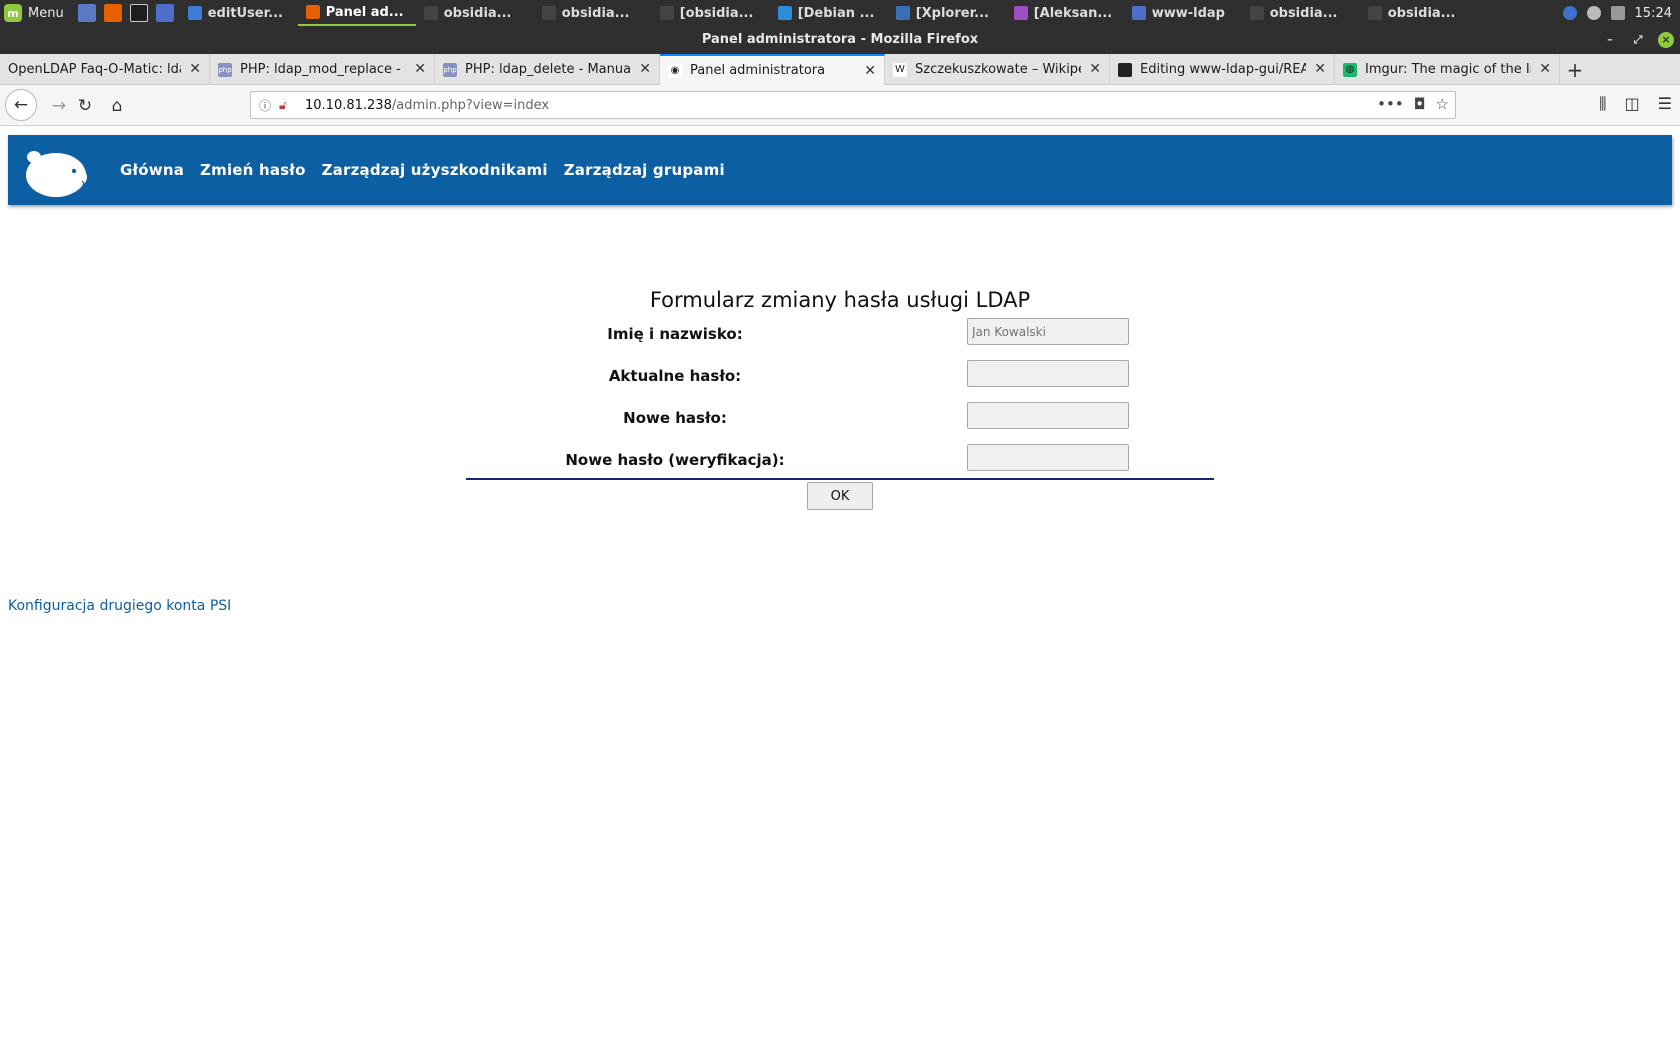  What do you see at coordinates (675, 70) in the screenshot?
I see `tab-favicon-icon: ◉` at bounding box center [675, 70].